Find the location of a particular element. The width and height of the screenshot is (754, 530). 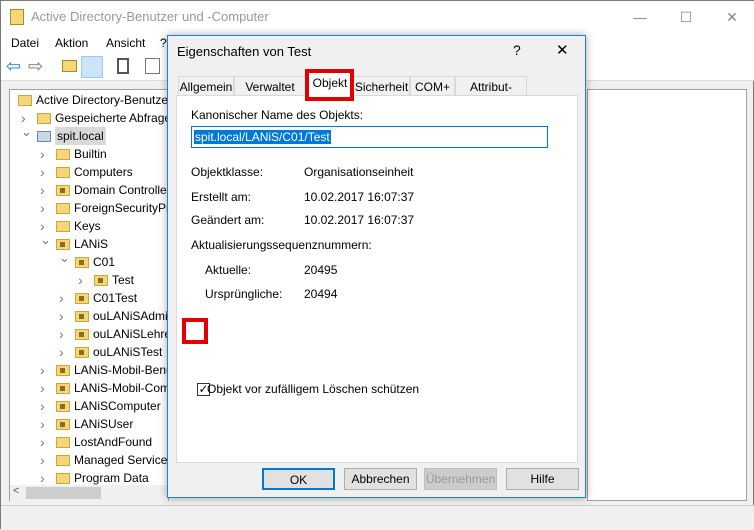

tree-item-label: LANiSUser is located at coordinates (104, 424).